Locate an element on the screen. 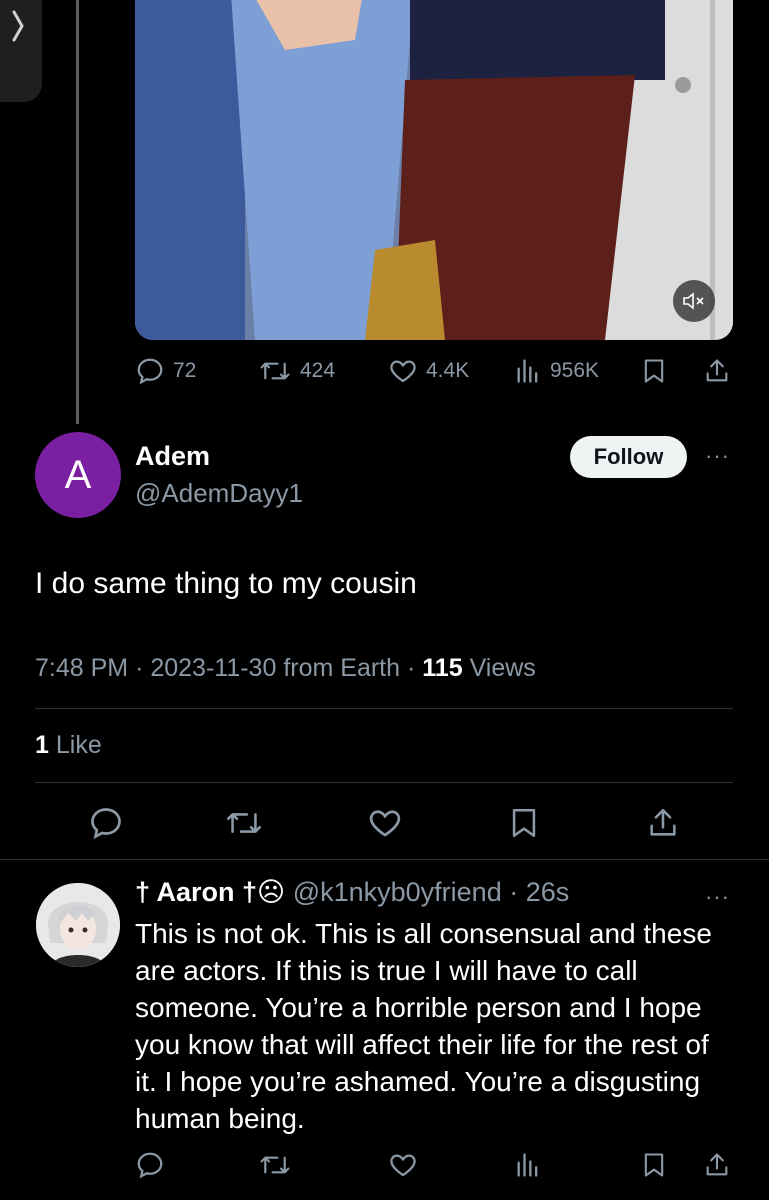 This screenshot has height=1200, width=769. reply-action: 72 is located at coordinates (165, 371).